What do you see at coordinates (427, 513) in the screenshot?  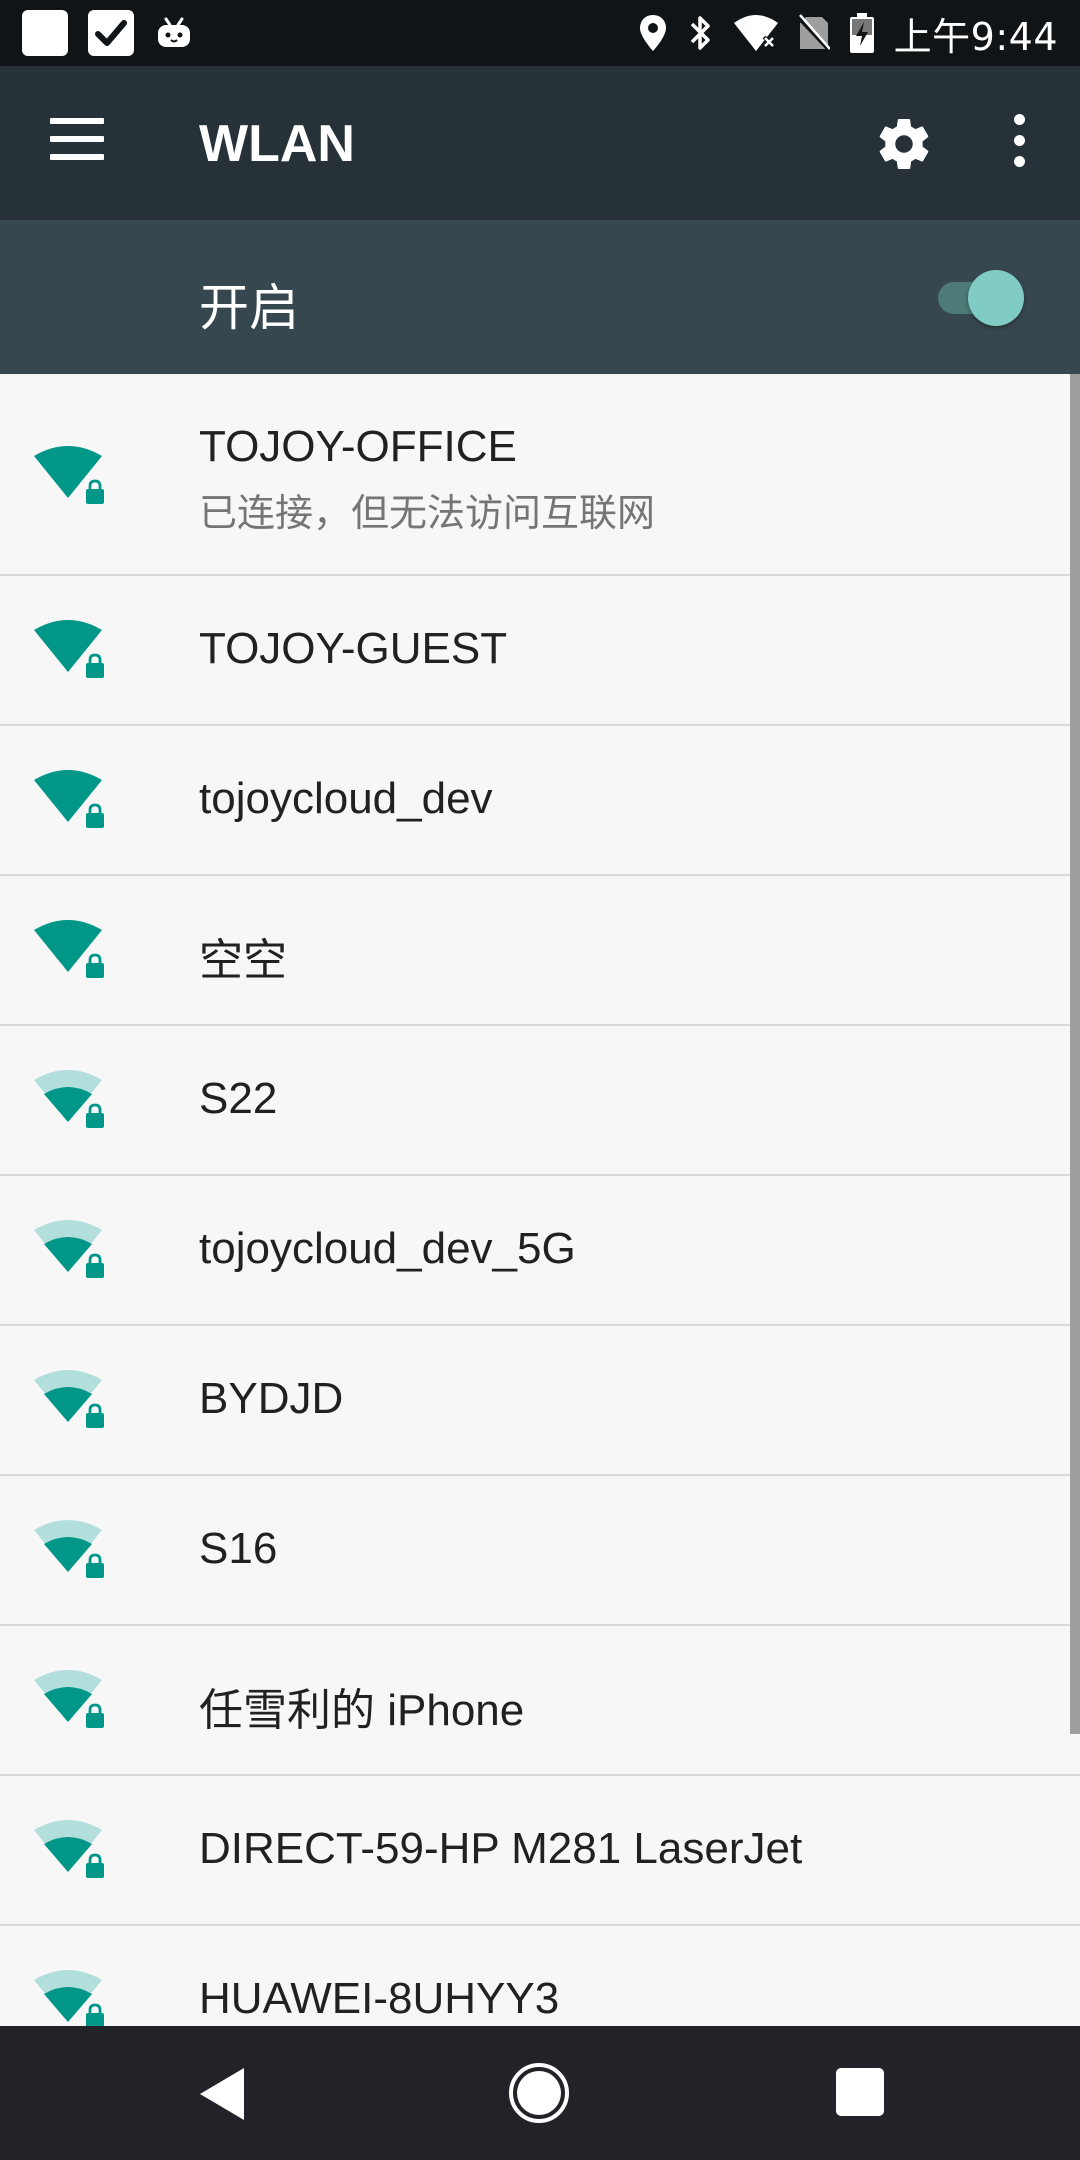 I see `wifi-network-status: 已连接，但无法访问互联网` at bounding box center [427, 513].